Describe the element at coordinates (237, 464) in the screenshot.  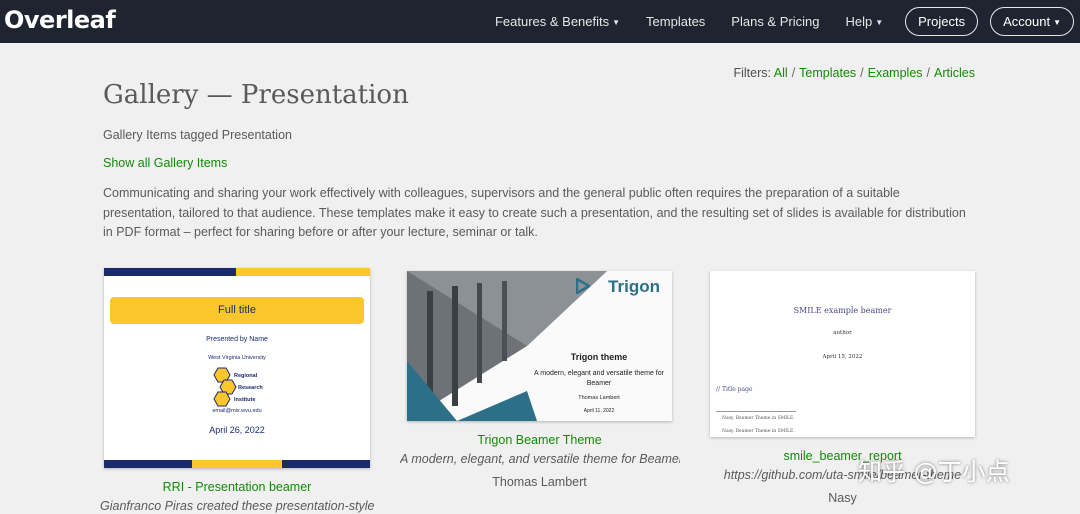
I see `thumb-bottom-stripe` at that location.